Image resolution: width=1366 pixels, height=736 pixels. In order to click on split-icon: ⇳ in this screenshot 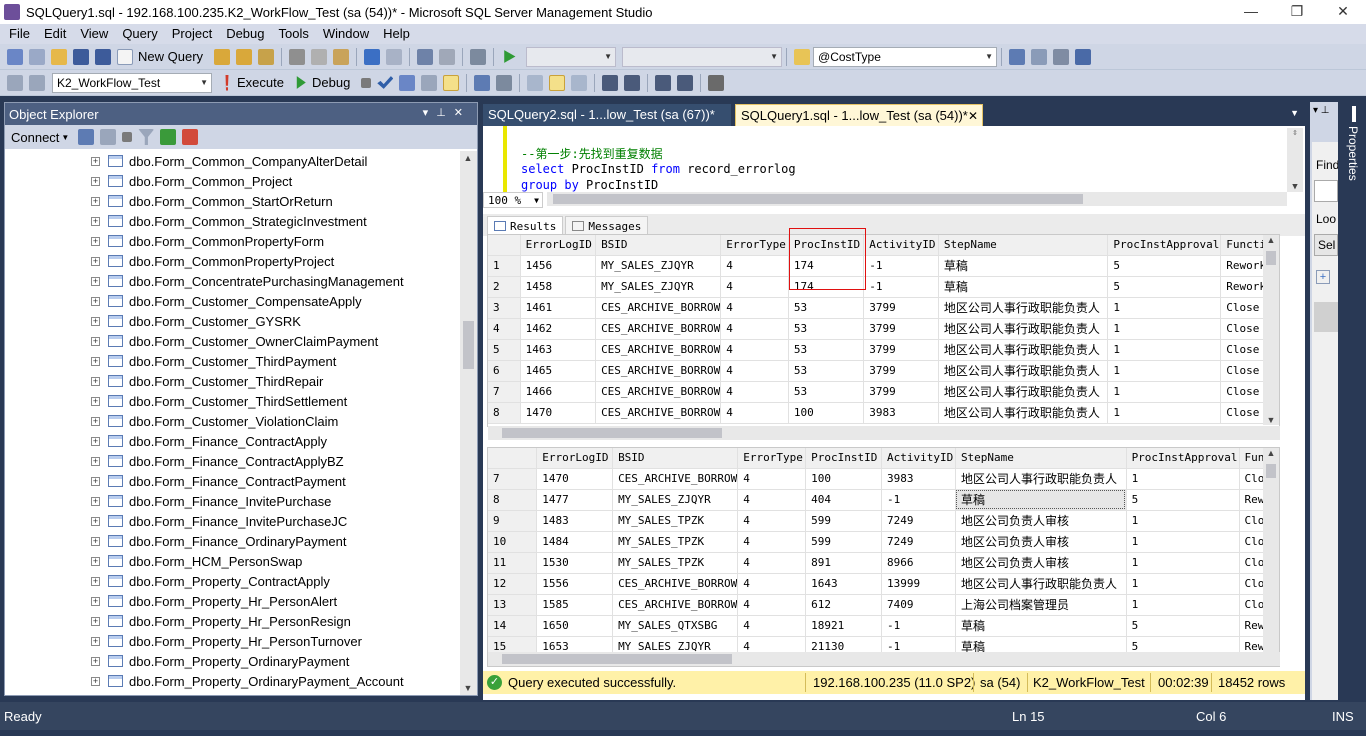, I will do `click(1295, 133)`.